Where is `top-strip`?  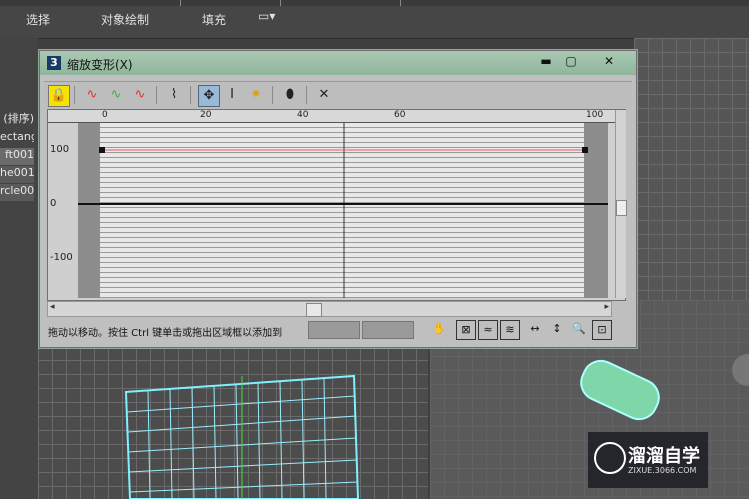
top-strip is located at coordinates (374, 3).